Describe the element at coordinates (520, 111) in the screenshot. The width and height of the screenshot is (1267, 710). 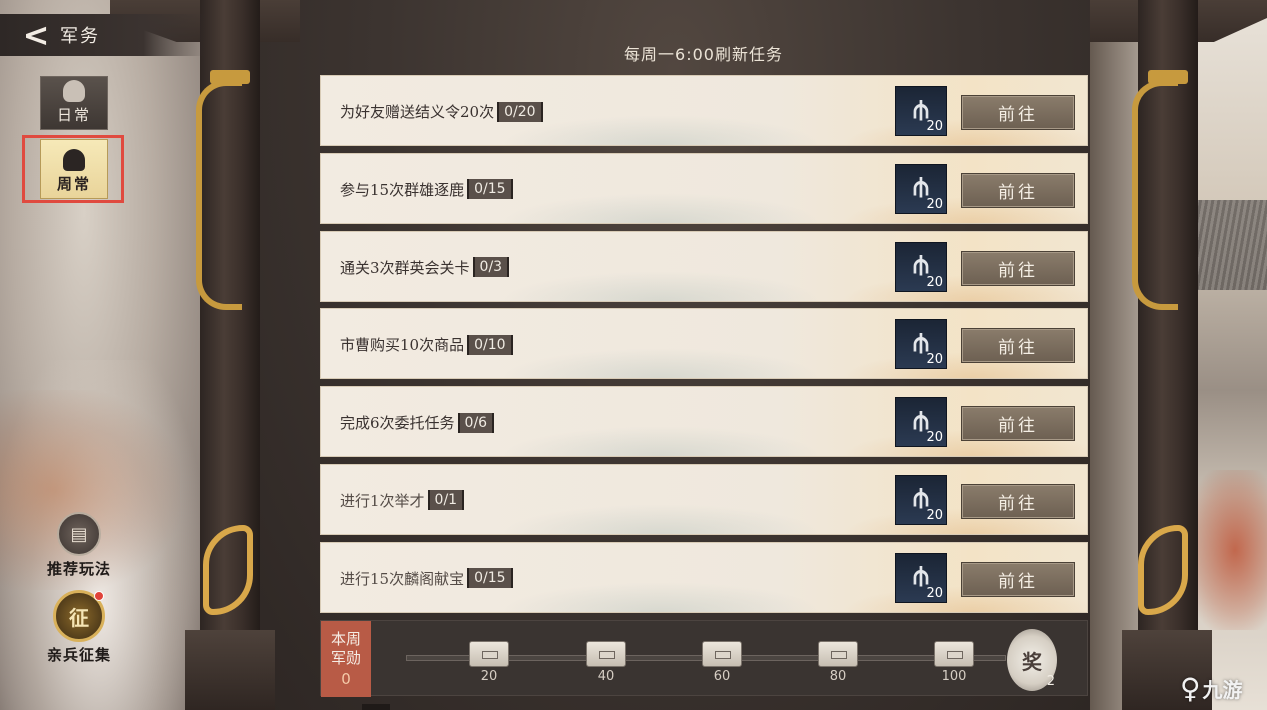
I see `task-progress: 0/20` at that location.